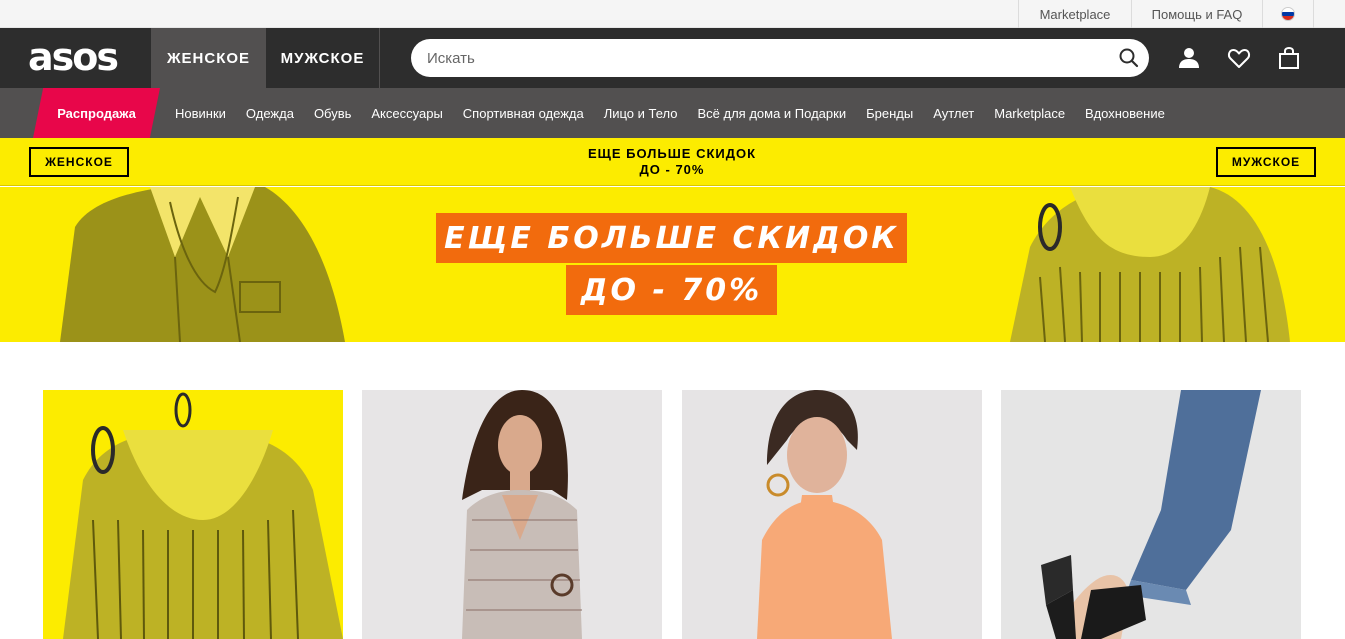 The height and width of the screenshot is (639, 1345). I want to click on help-faq-link: Помощь и FAQ, so click(1196, 14).